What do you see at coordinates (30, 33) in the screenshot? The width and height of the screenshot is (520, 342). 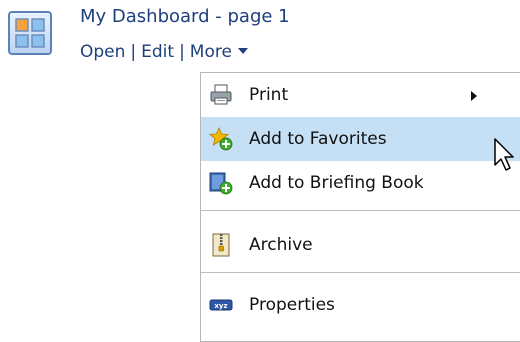 I see `dashboard-grid-icon` at bounding box center [30, 33].